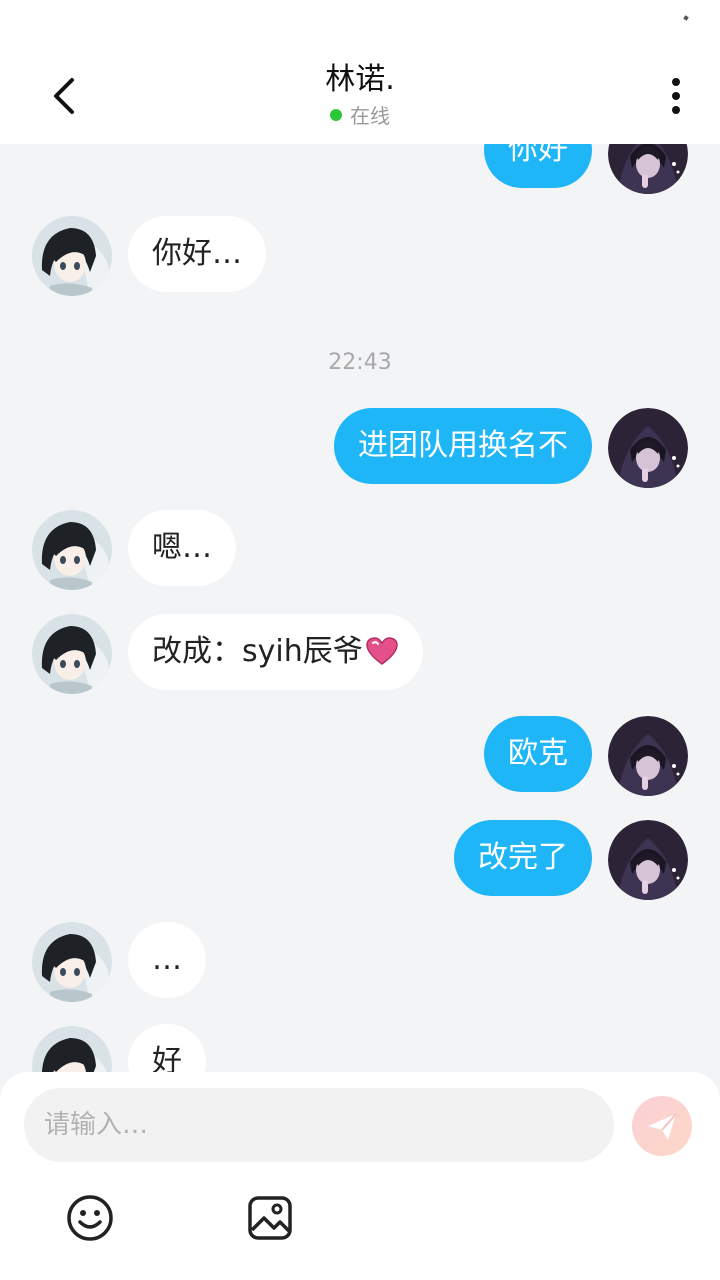  I want to click on send-icon, so click(662, 1126).